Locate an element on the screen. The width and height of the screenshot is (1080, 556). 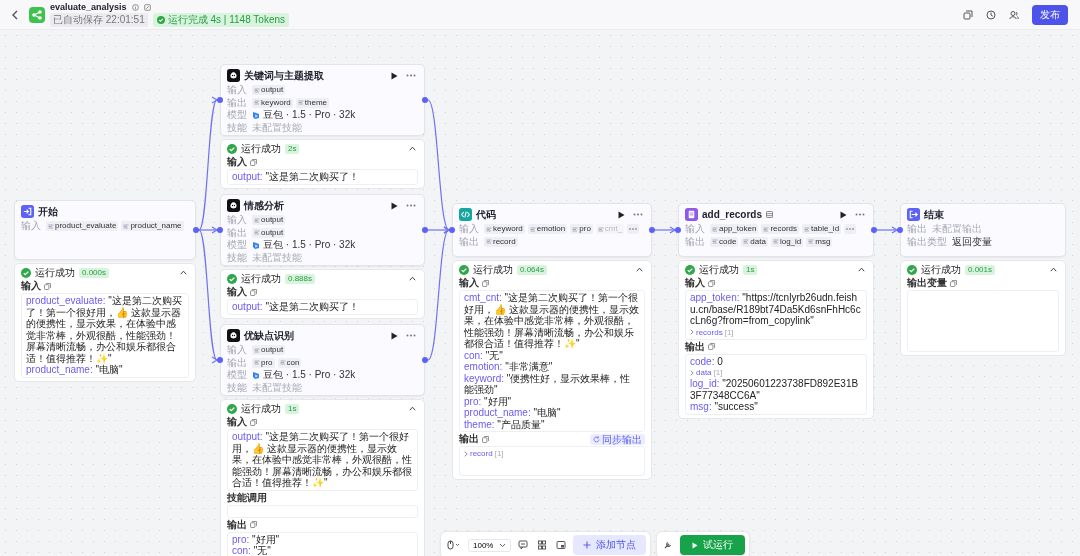
row-value: 未配置输出 is located at coordinates (957, 229).